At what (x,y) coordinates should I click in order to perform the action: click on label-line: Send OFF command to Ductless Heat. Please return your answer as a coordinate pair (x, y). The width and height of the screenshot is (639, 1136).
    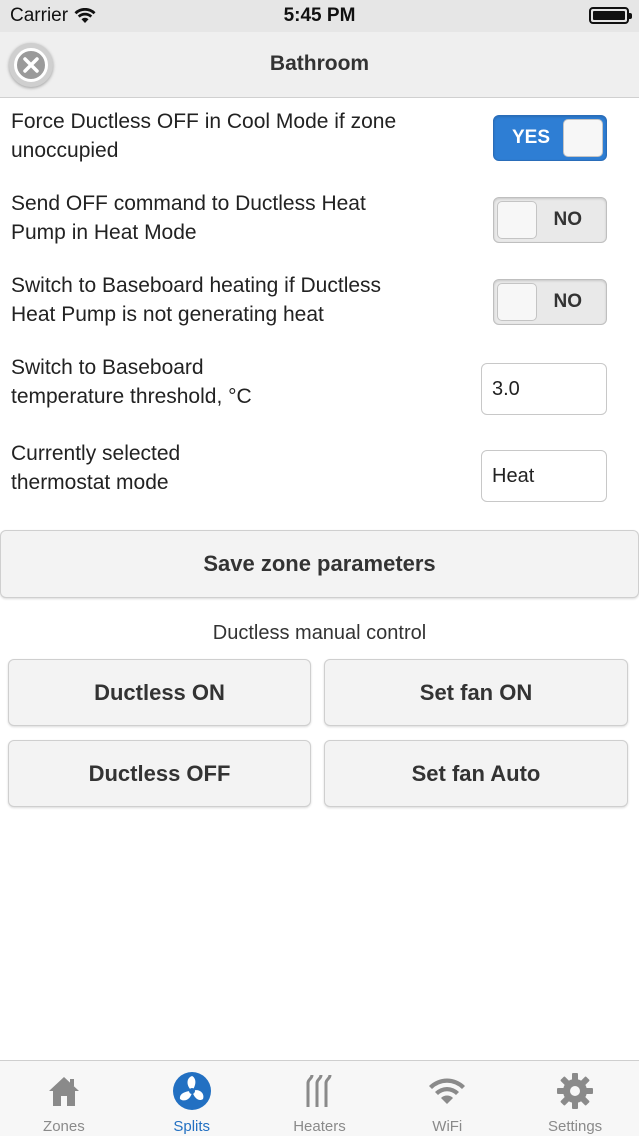
    Looking at the image, I should click on (188, 203).